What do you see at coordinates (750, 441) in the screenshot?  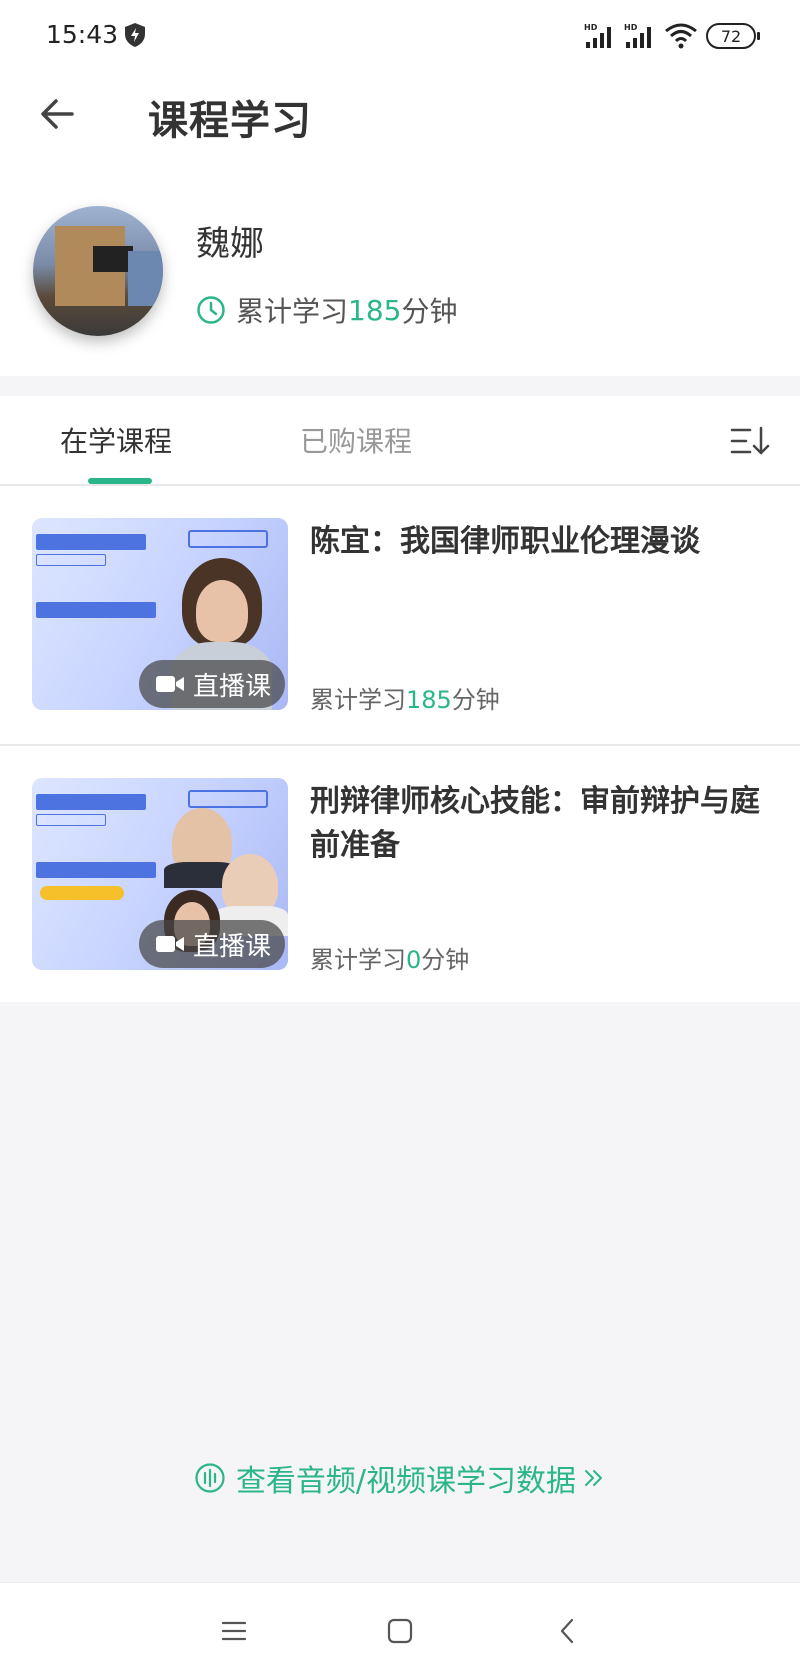 I see `sort-descending-icon` at bounding box center [750, 441].